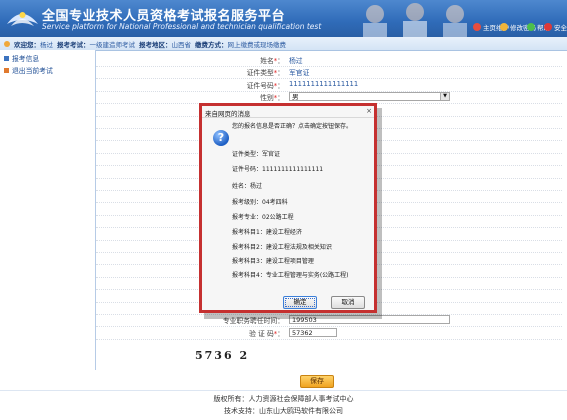  I want to click on dialog-info-line: 报考级别：04考四科, so click(260, 202).